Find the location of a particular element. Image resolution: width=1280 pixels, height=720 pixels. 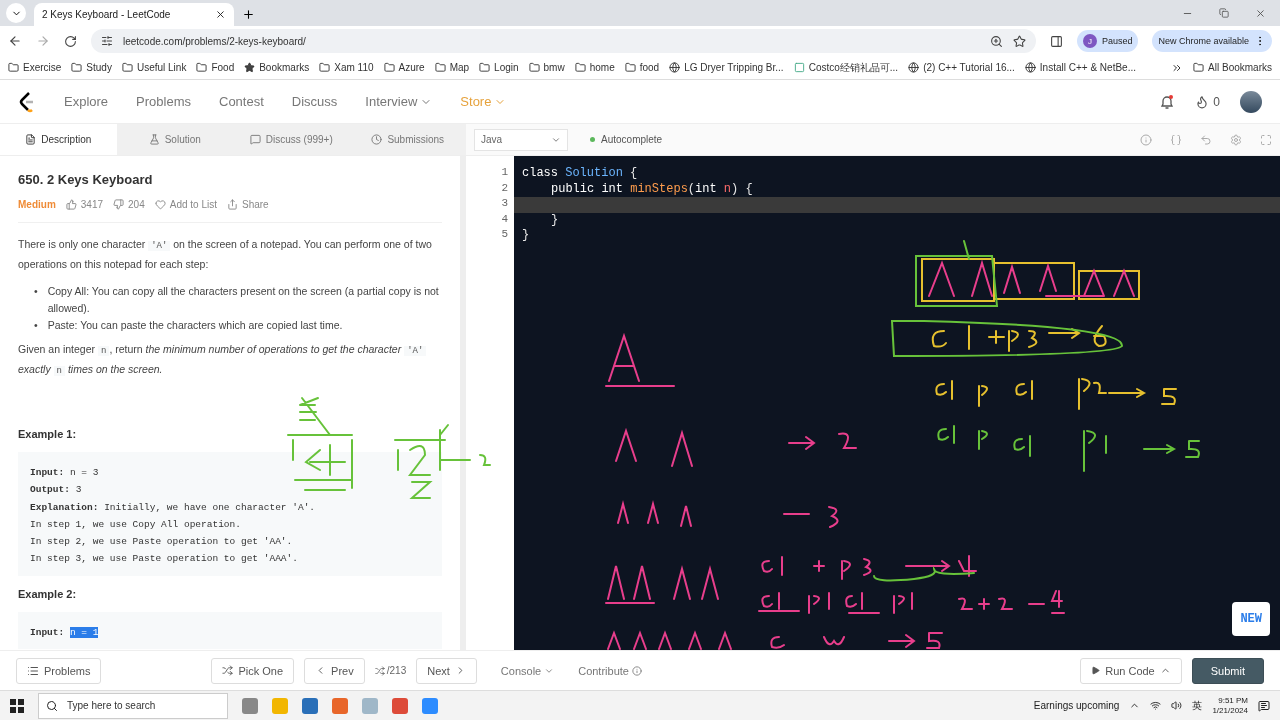

code-line: class Solution { is located at coordinates (580, 174).